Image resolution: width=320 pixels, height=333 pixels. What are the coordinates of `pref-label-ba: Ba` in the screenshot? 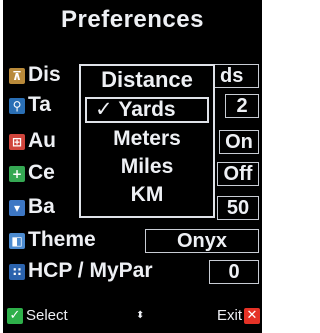 It's located at (41, 206).